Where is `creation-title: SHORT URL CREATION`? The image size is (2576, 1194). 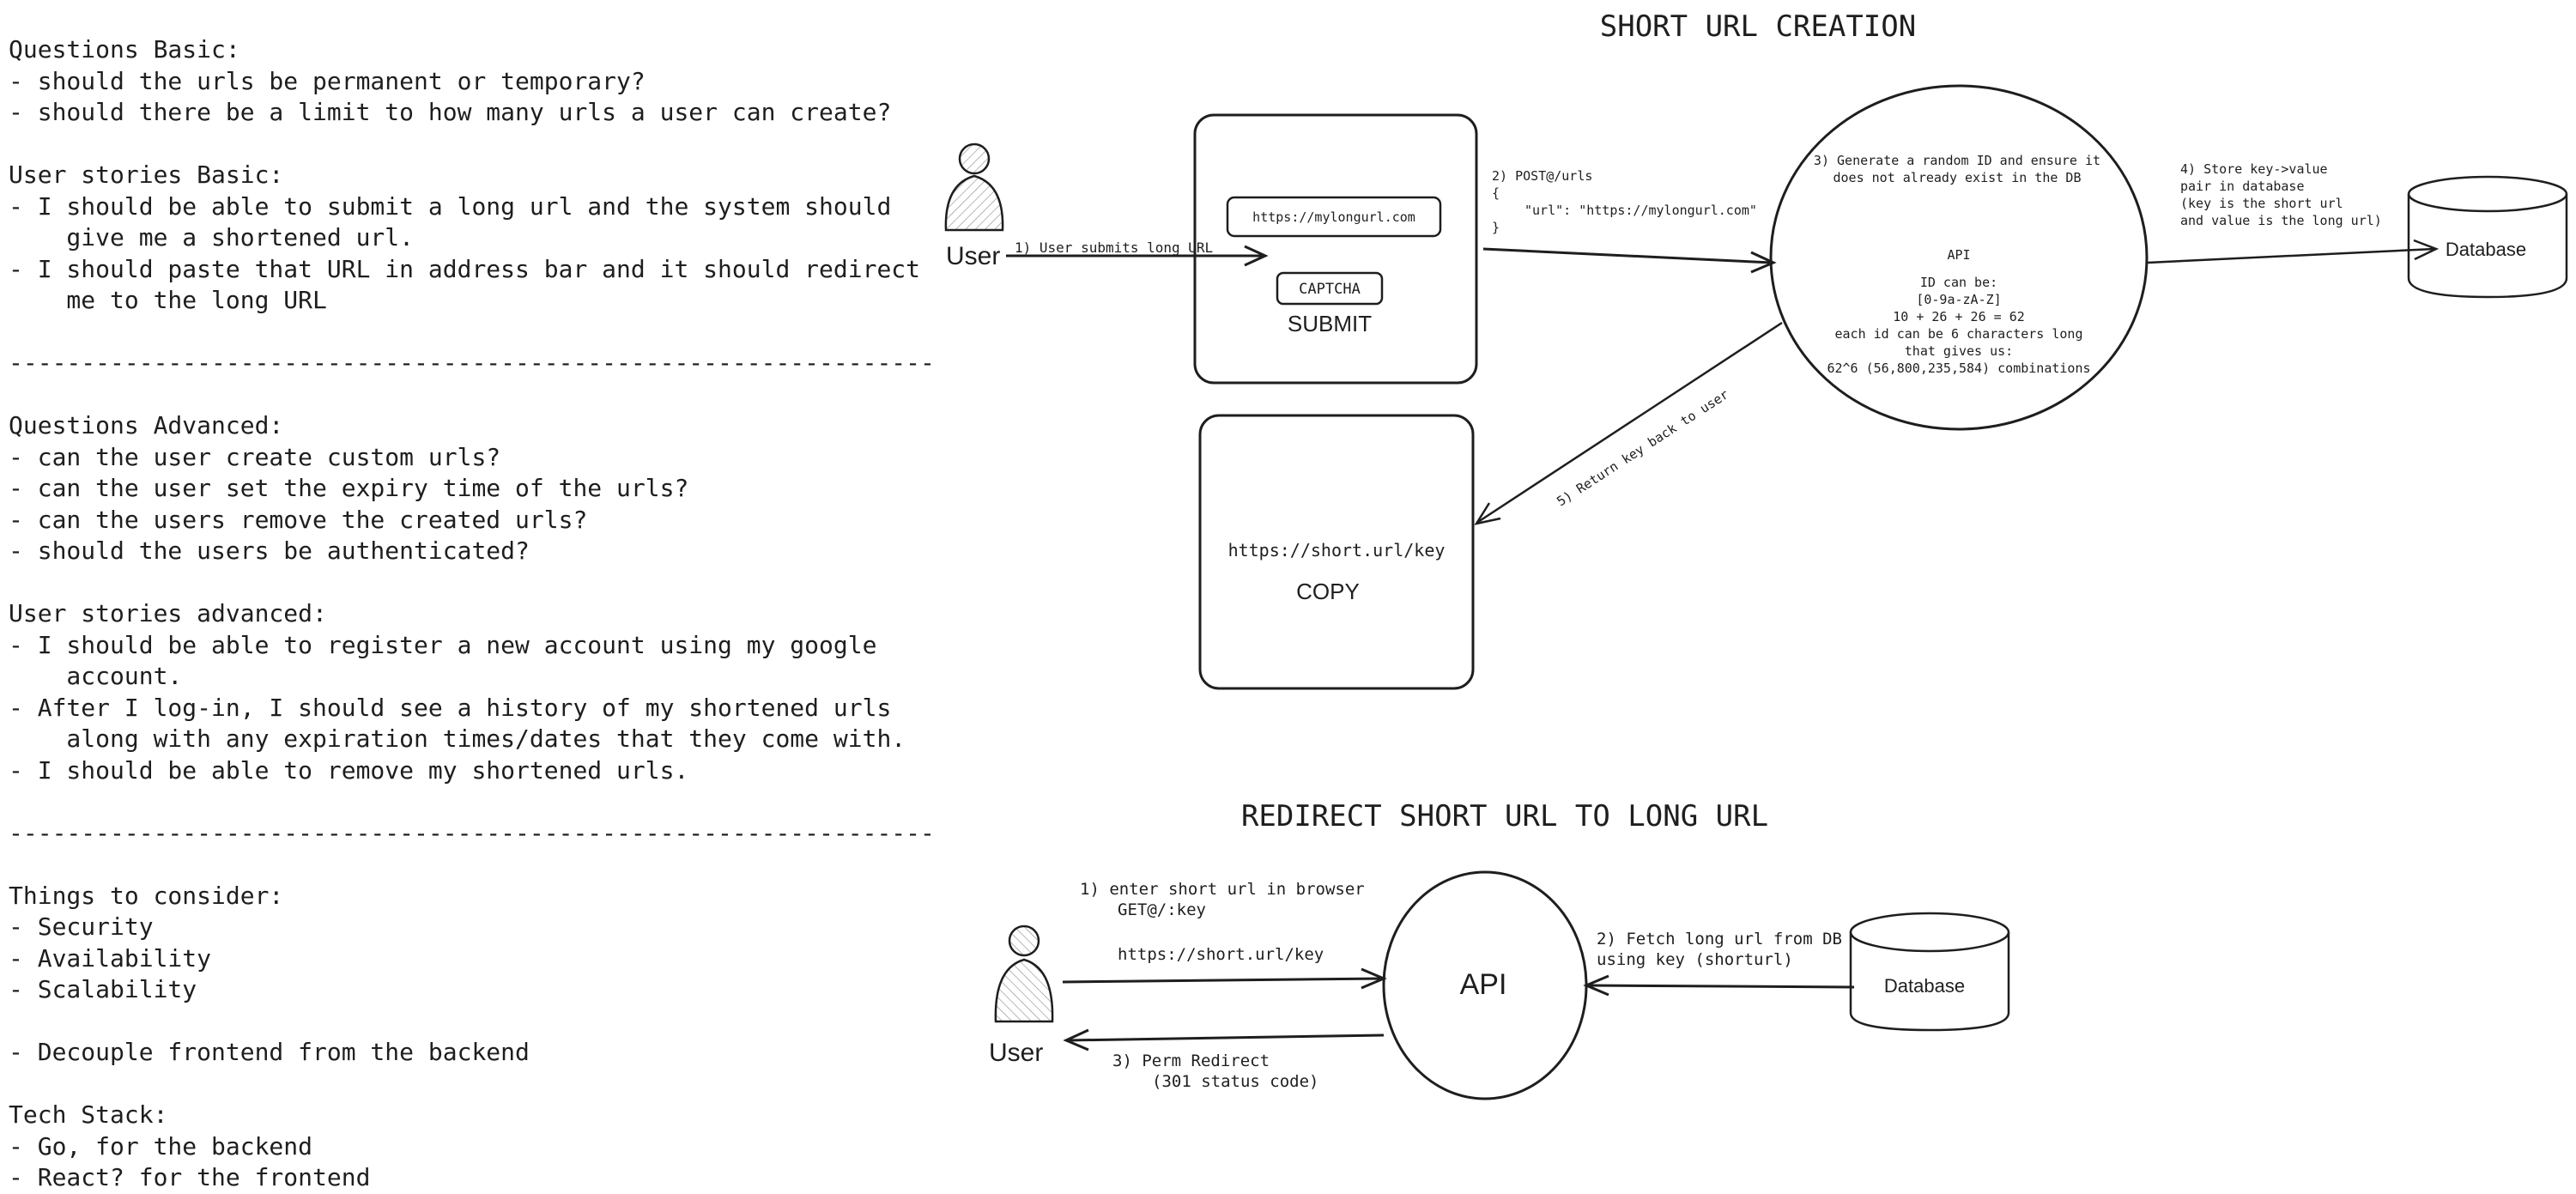 creation-title: SHORT URL CREATION is located at coordinates (1758, 26).